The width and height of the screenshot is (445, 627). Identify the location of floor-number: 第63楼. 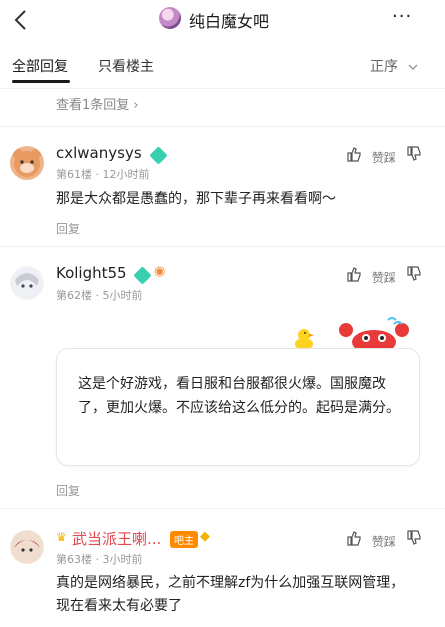
(74, 559).